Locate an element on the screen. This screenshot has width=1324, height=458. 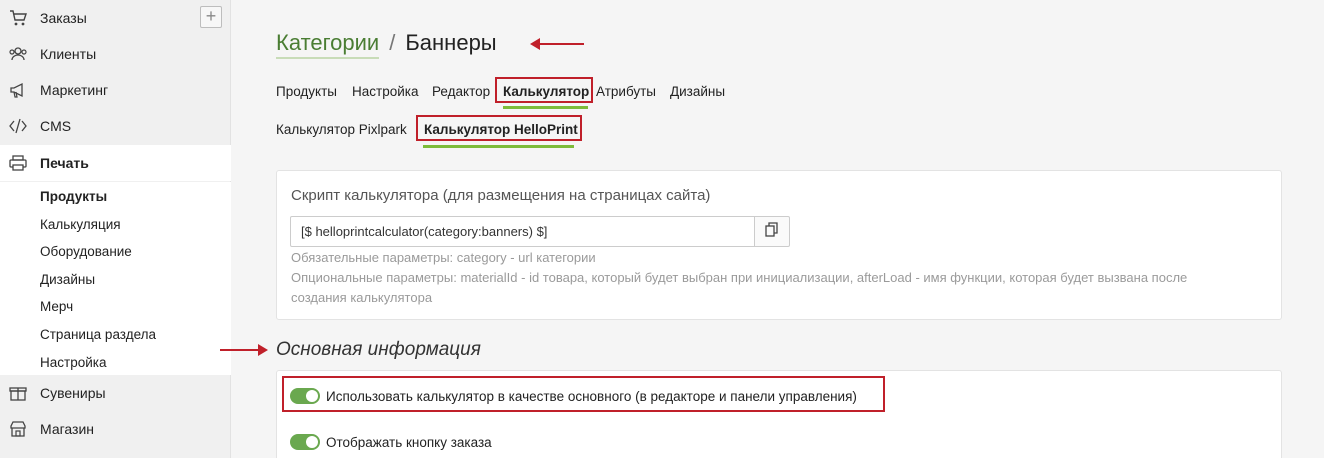
tab-attributes: Атрибуты is located at coordinates (626, 91).